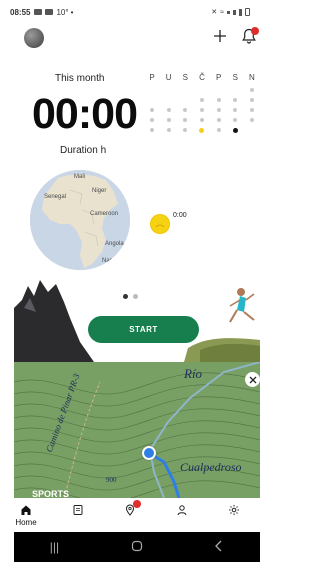 The width and height of the screenshot is (320, 562). What do you see at coordinates (49, 12) in the screenshot?
I see `video-icon` at bounding box center [49, 12].